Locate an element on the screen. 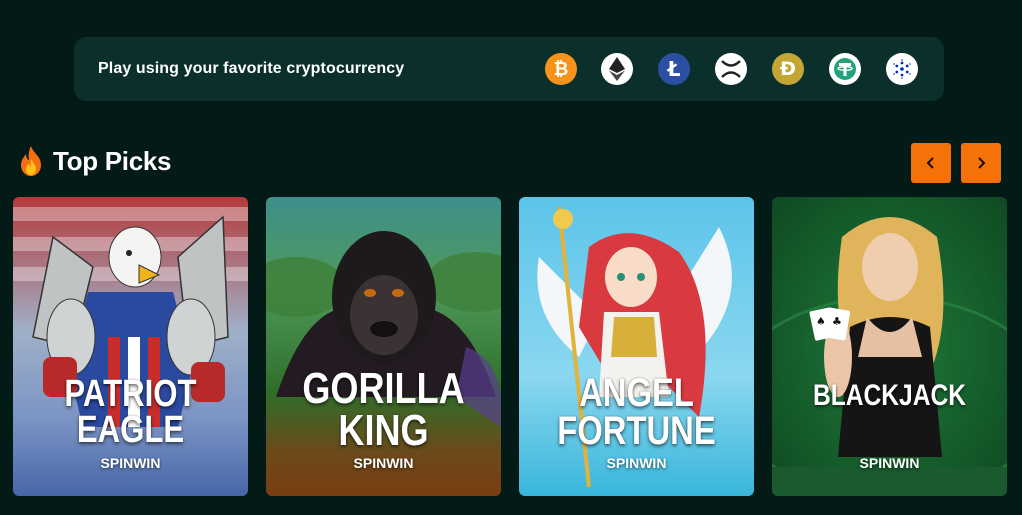 The width and height of the screenshot is (1022, 515). dogecoin-icon: Đ is located at coordinates (788, 69).